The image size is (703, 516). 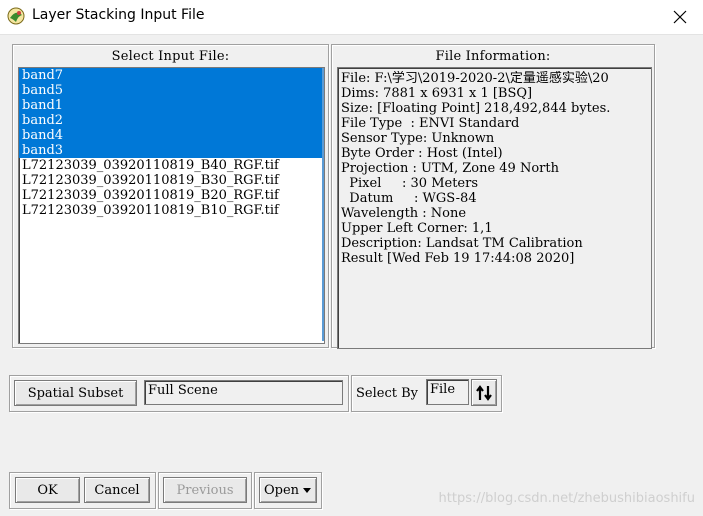 I want to click on envi-app-icon, so click(x=16, y=16).